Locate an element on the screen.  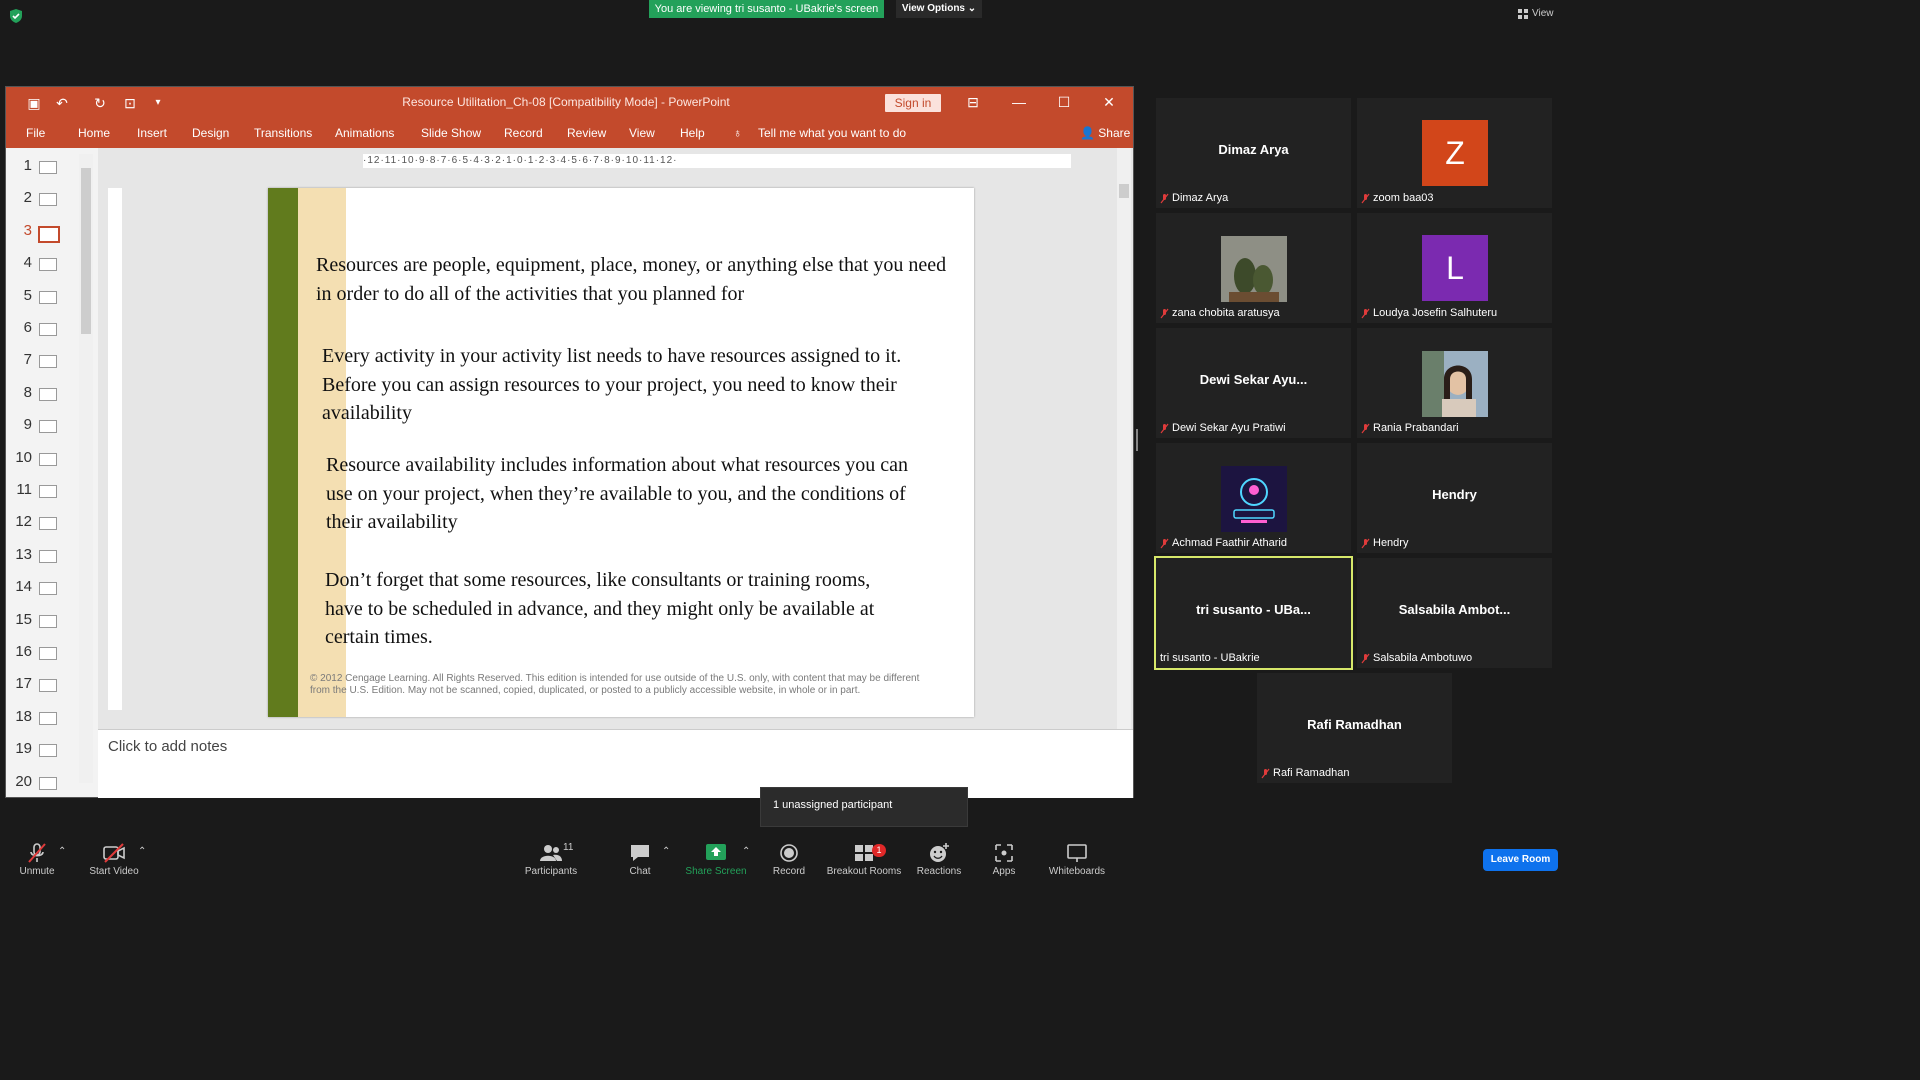
audio-options-chevron-icon: ⌃ is located at coordinates (62, 851).